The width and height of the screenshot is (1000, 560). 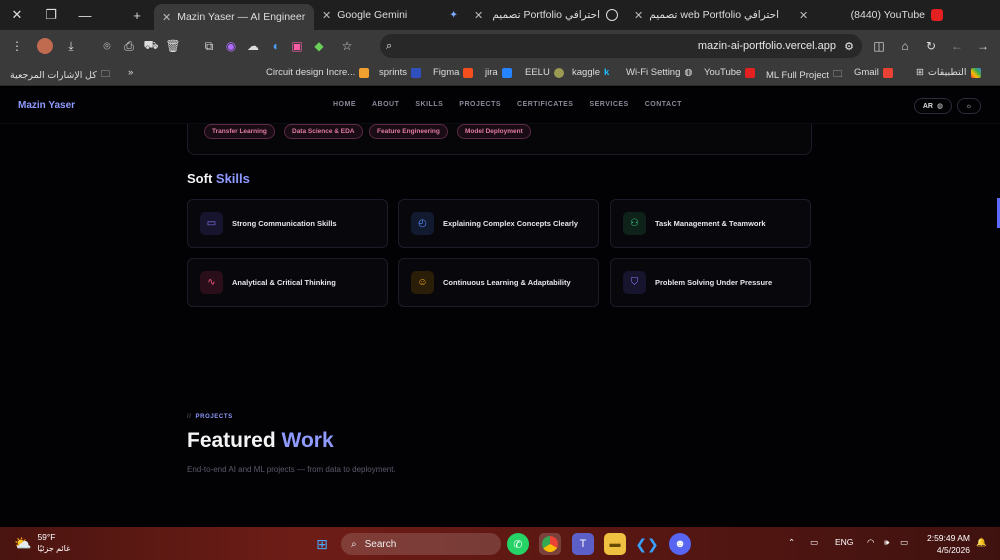 What do you see at coordinates (85, 15) in the screenshot?
I see `minimize-window-icon: —` at bounding box center [85, 15].